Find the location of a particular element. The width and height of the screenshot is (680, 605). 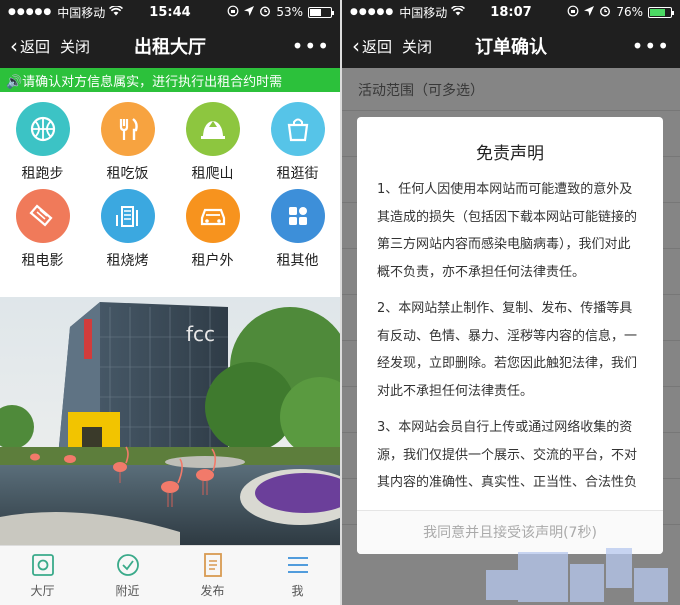

page-title: 订单确认 is located at coordinates (511, 47).